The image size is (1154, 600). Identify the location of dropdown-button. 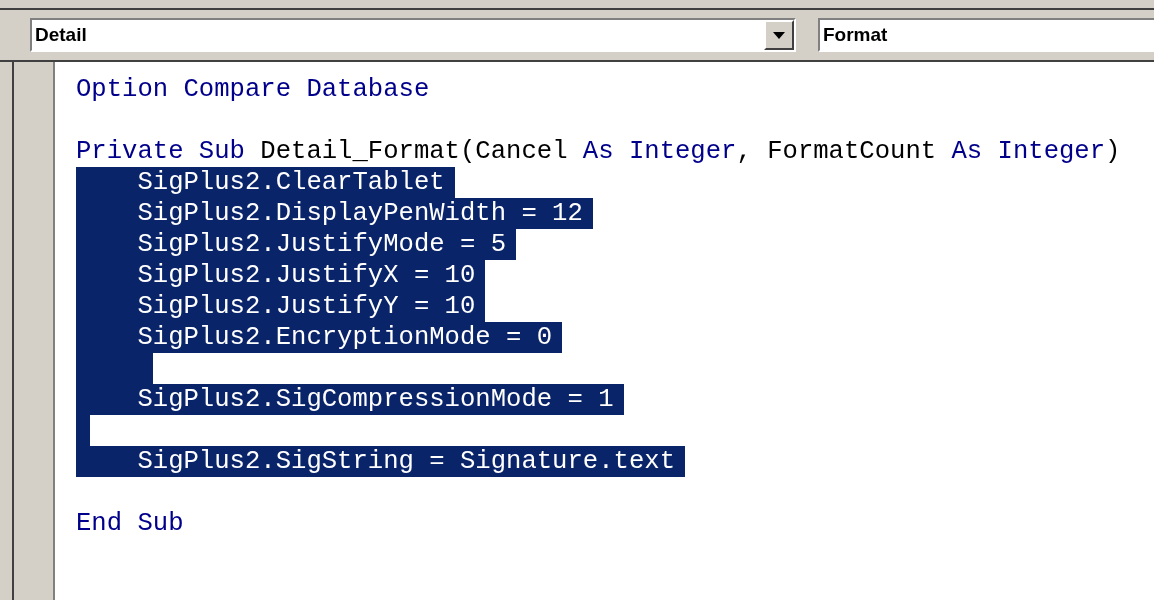
(779, 35).